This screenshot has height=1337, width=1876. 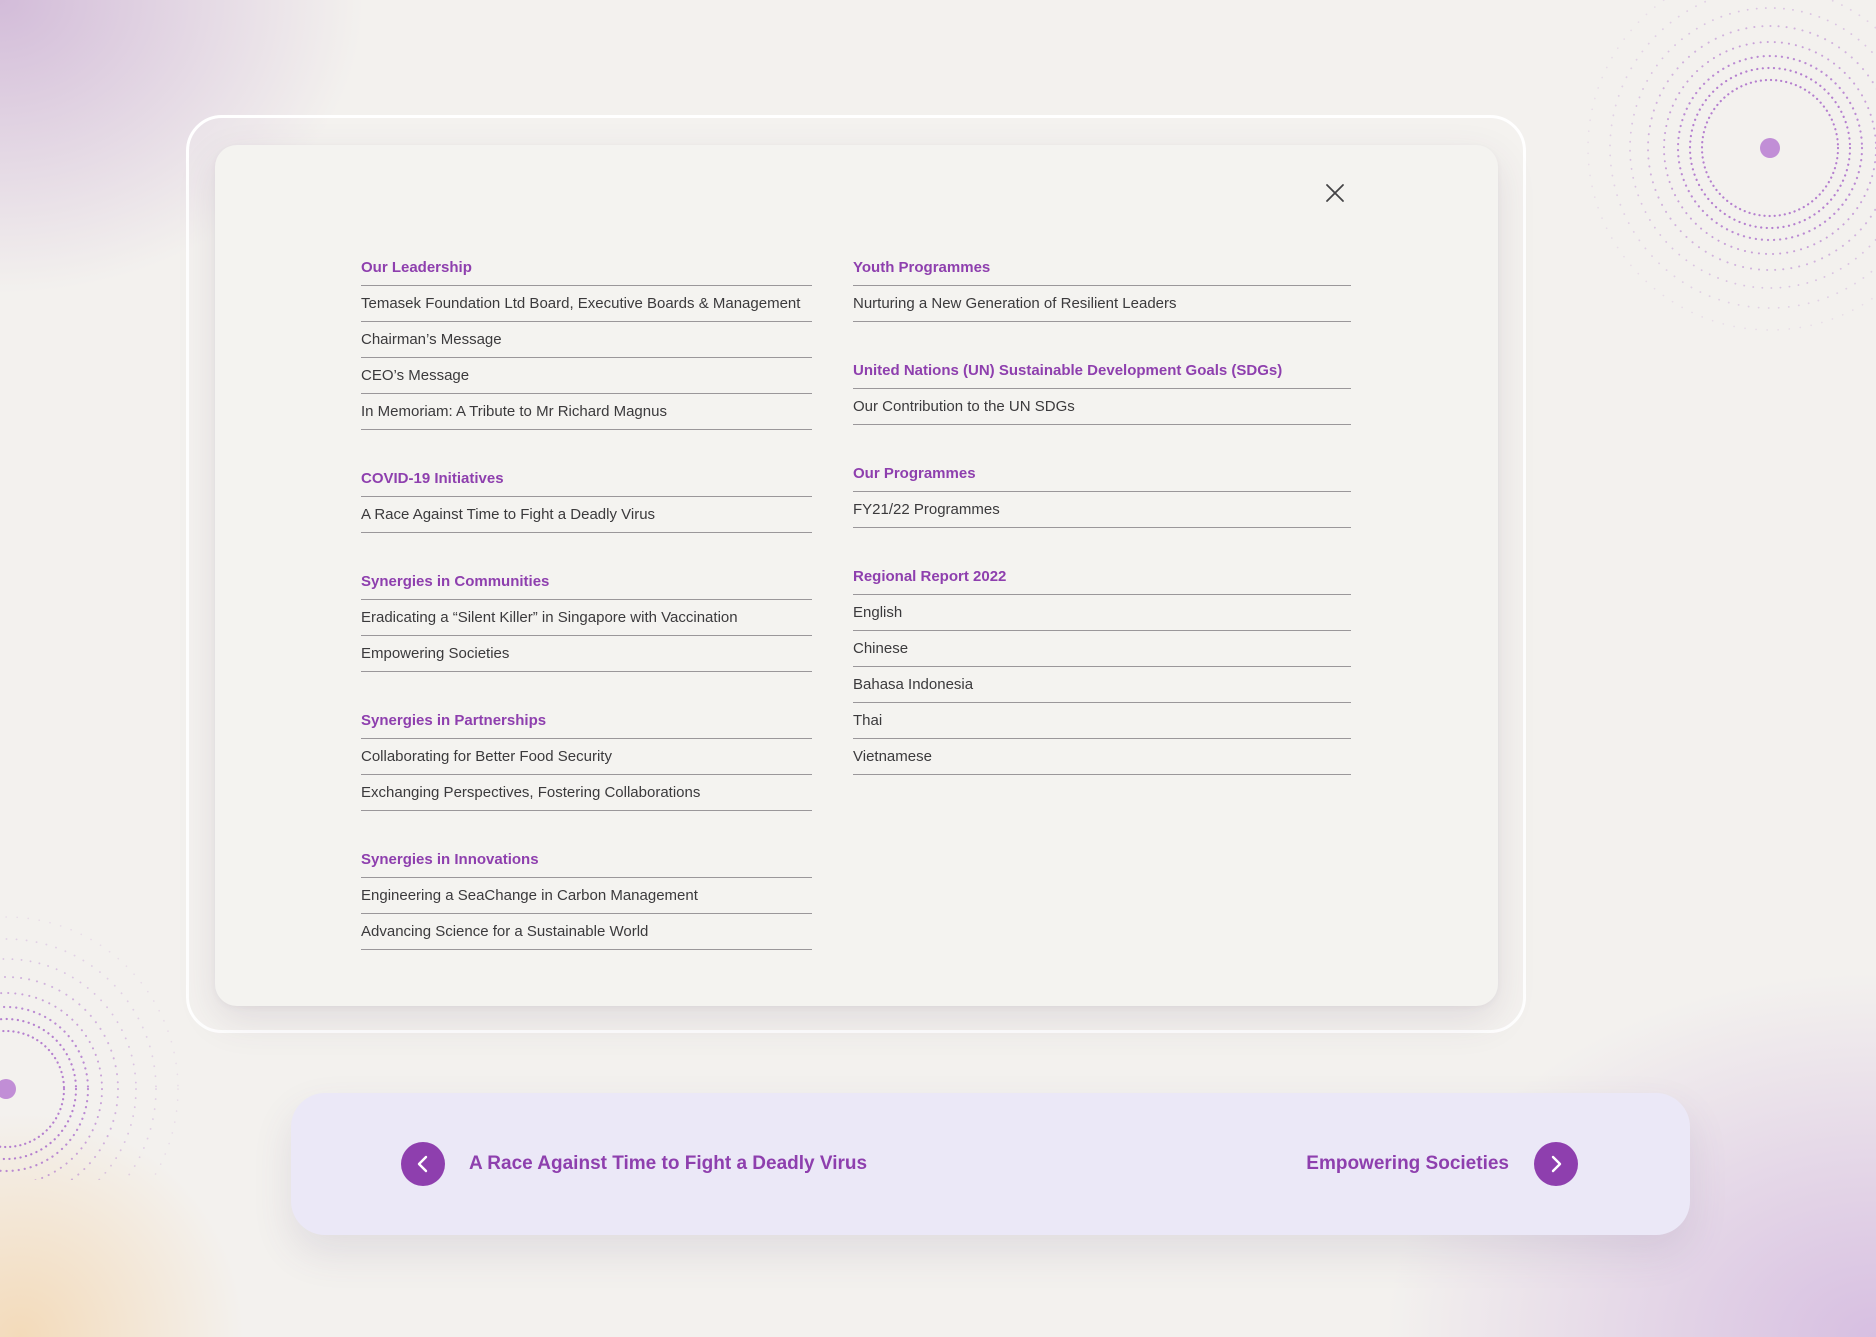 I want to click on menu-link: Thai, so click(x=1102, y=721).